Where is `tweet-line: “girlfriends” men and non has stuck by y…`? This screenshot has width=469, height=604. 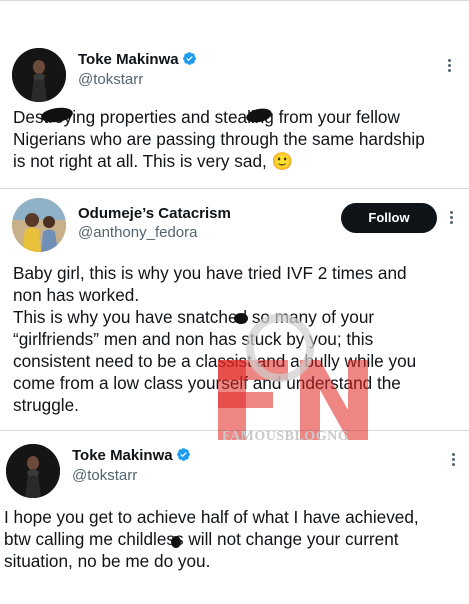 tweet-line: “girlfriends” men and non has stuck by y… is located at coordinates (193, 339).